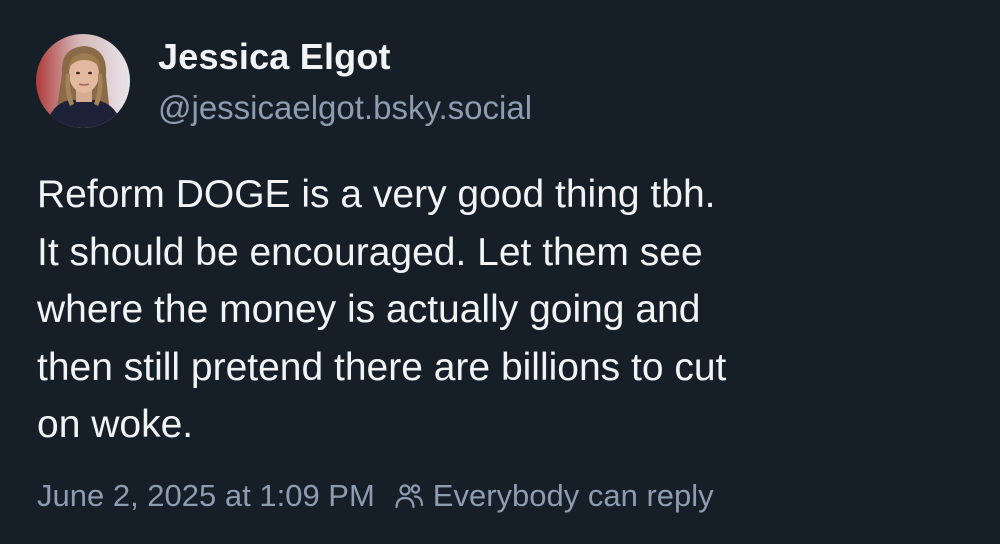 Image resolution: width=1000 pixels, height=544 pixels. Describe the element at coordinates (206, 496) in the screenshot. I see `post-timestamp: June 2, 2025 at 1:09 PM` at that location.